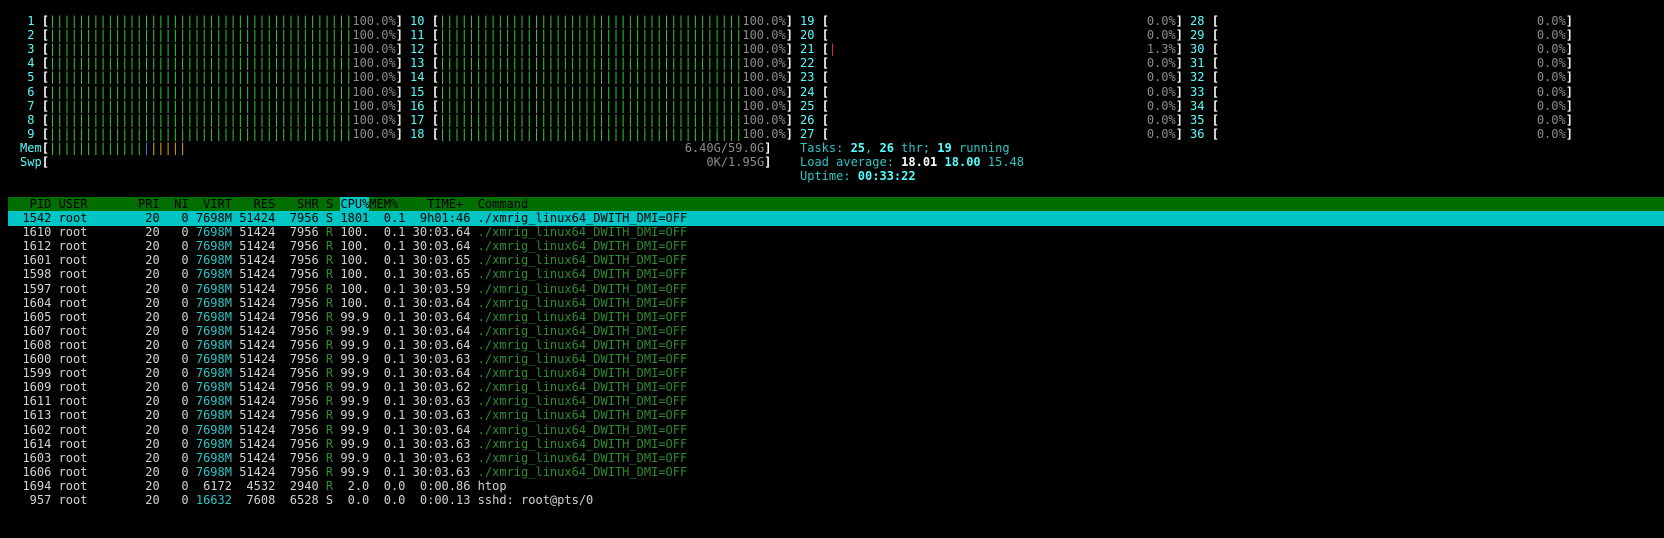  What do you see at coordinates (383, 204) in the screenshot?
I see `col-mem: MEM%` at bounding box center [383, 204].